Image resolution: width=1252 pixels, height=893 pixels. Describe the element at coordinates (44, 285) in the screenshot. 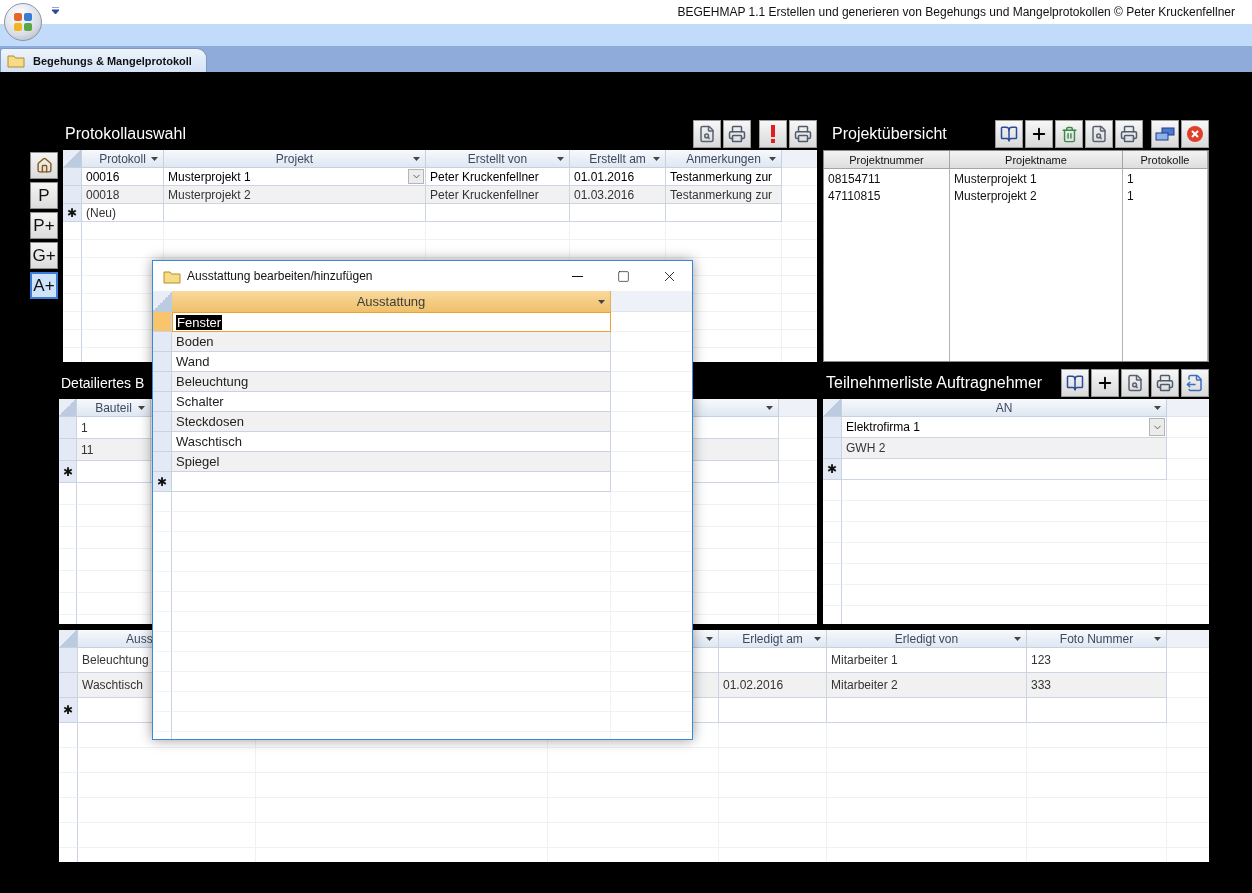

I see `nav-button: A+` at that location.